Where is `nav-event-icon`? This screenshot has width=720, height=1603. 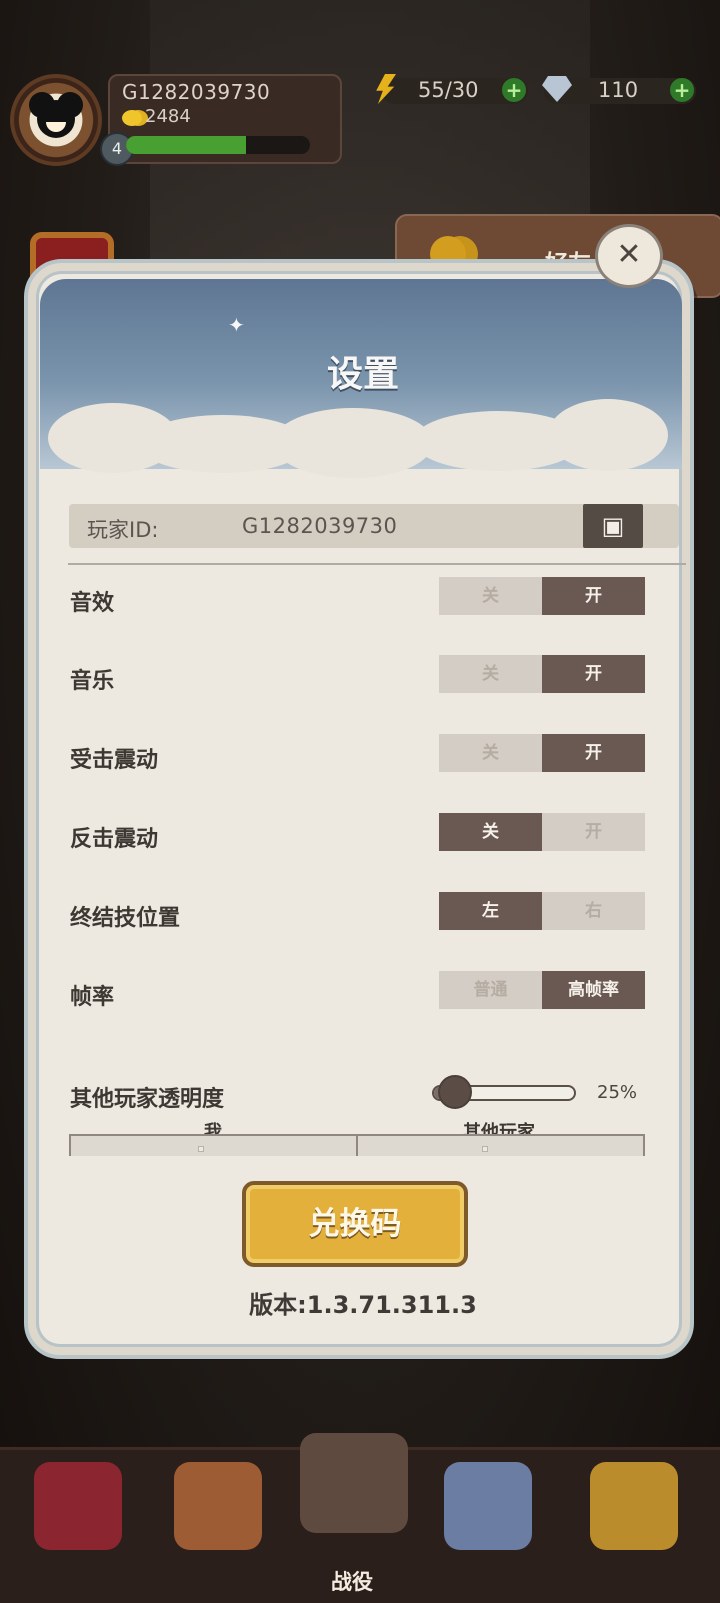 nav-event-icon is located at coordinates (634, 1506).